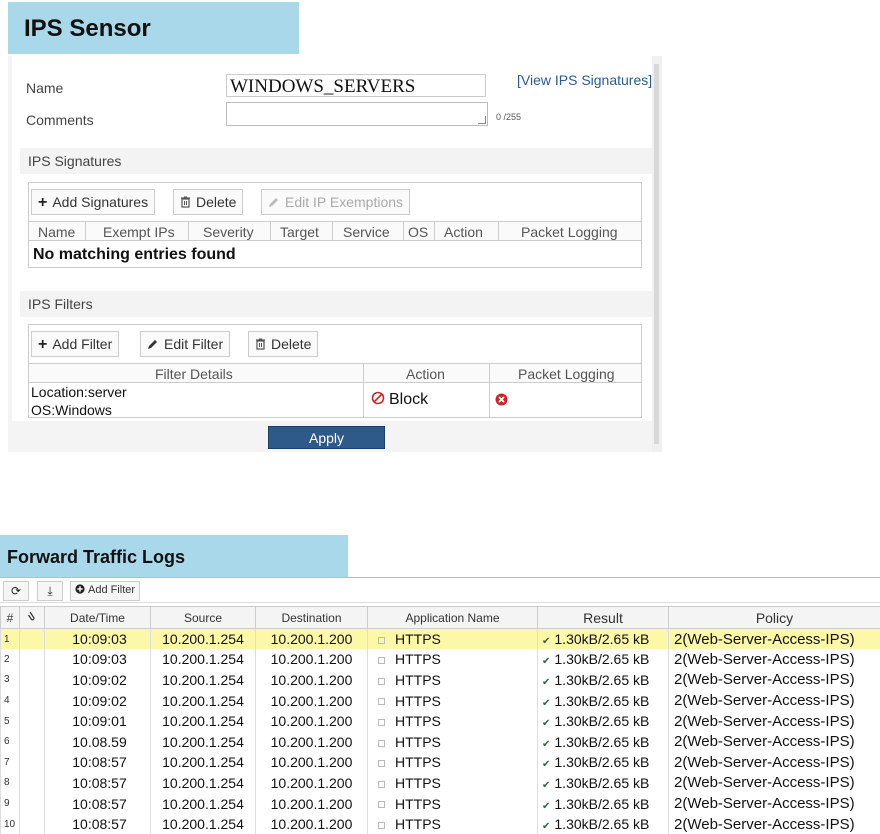 The width and height of the screenshot is (880, 834). Describe the element at coordinates (174, 556) in the screenshot. I see `forward-traffic-logs-title: Forward Traffic Logs` at that location.